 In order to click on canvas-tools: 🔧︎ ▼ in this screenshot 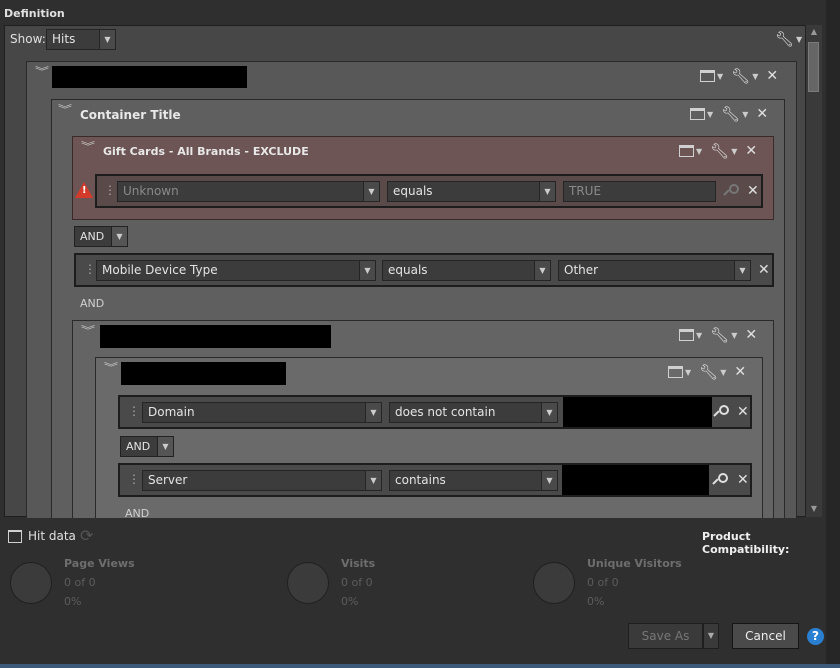, I will do `click(791, 39)`.